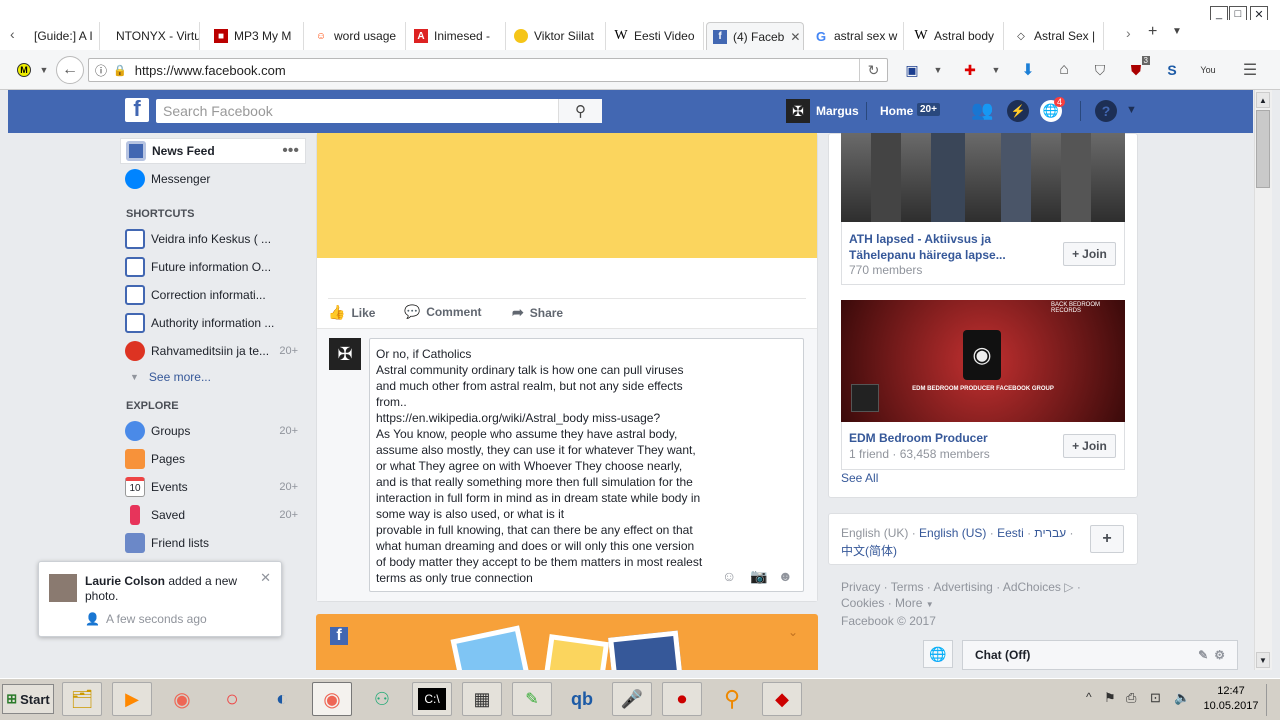  I want to click on home-icon: ⌂, so click(1064, 70).